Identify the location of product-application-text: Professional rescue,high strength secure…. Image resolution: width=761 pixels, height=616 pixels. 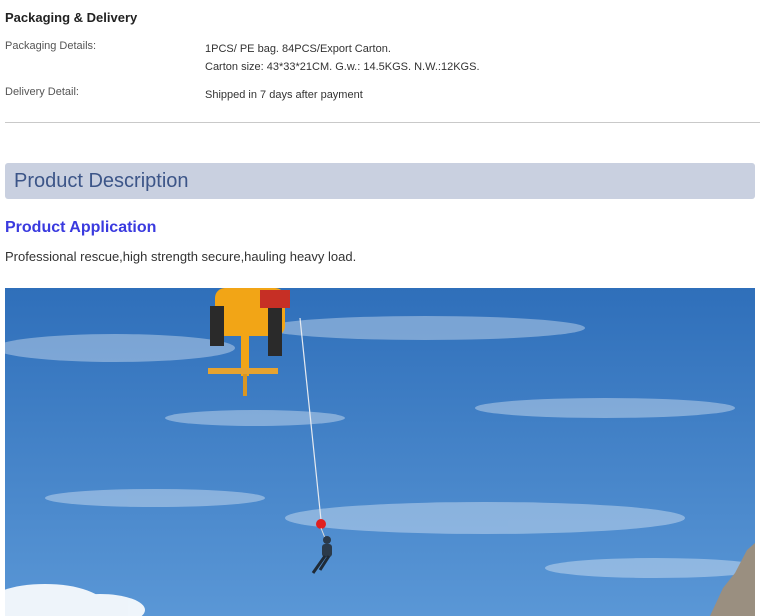
(181, 256).